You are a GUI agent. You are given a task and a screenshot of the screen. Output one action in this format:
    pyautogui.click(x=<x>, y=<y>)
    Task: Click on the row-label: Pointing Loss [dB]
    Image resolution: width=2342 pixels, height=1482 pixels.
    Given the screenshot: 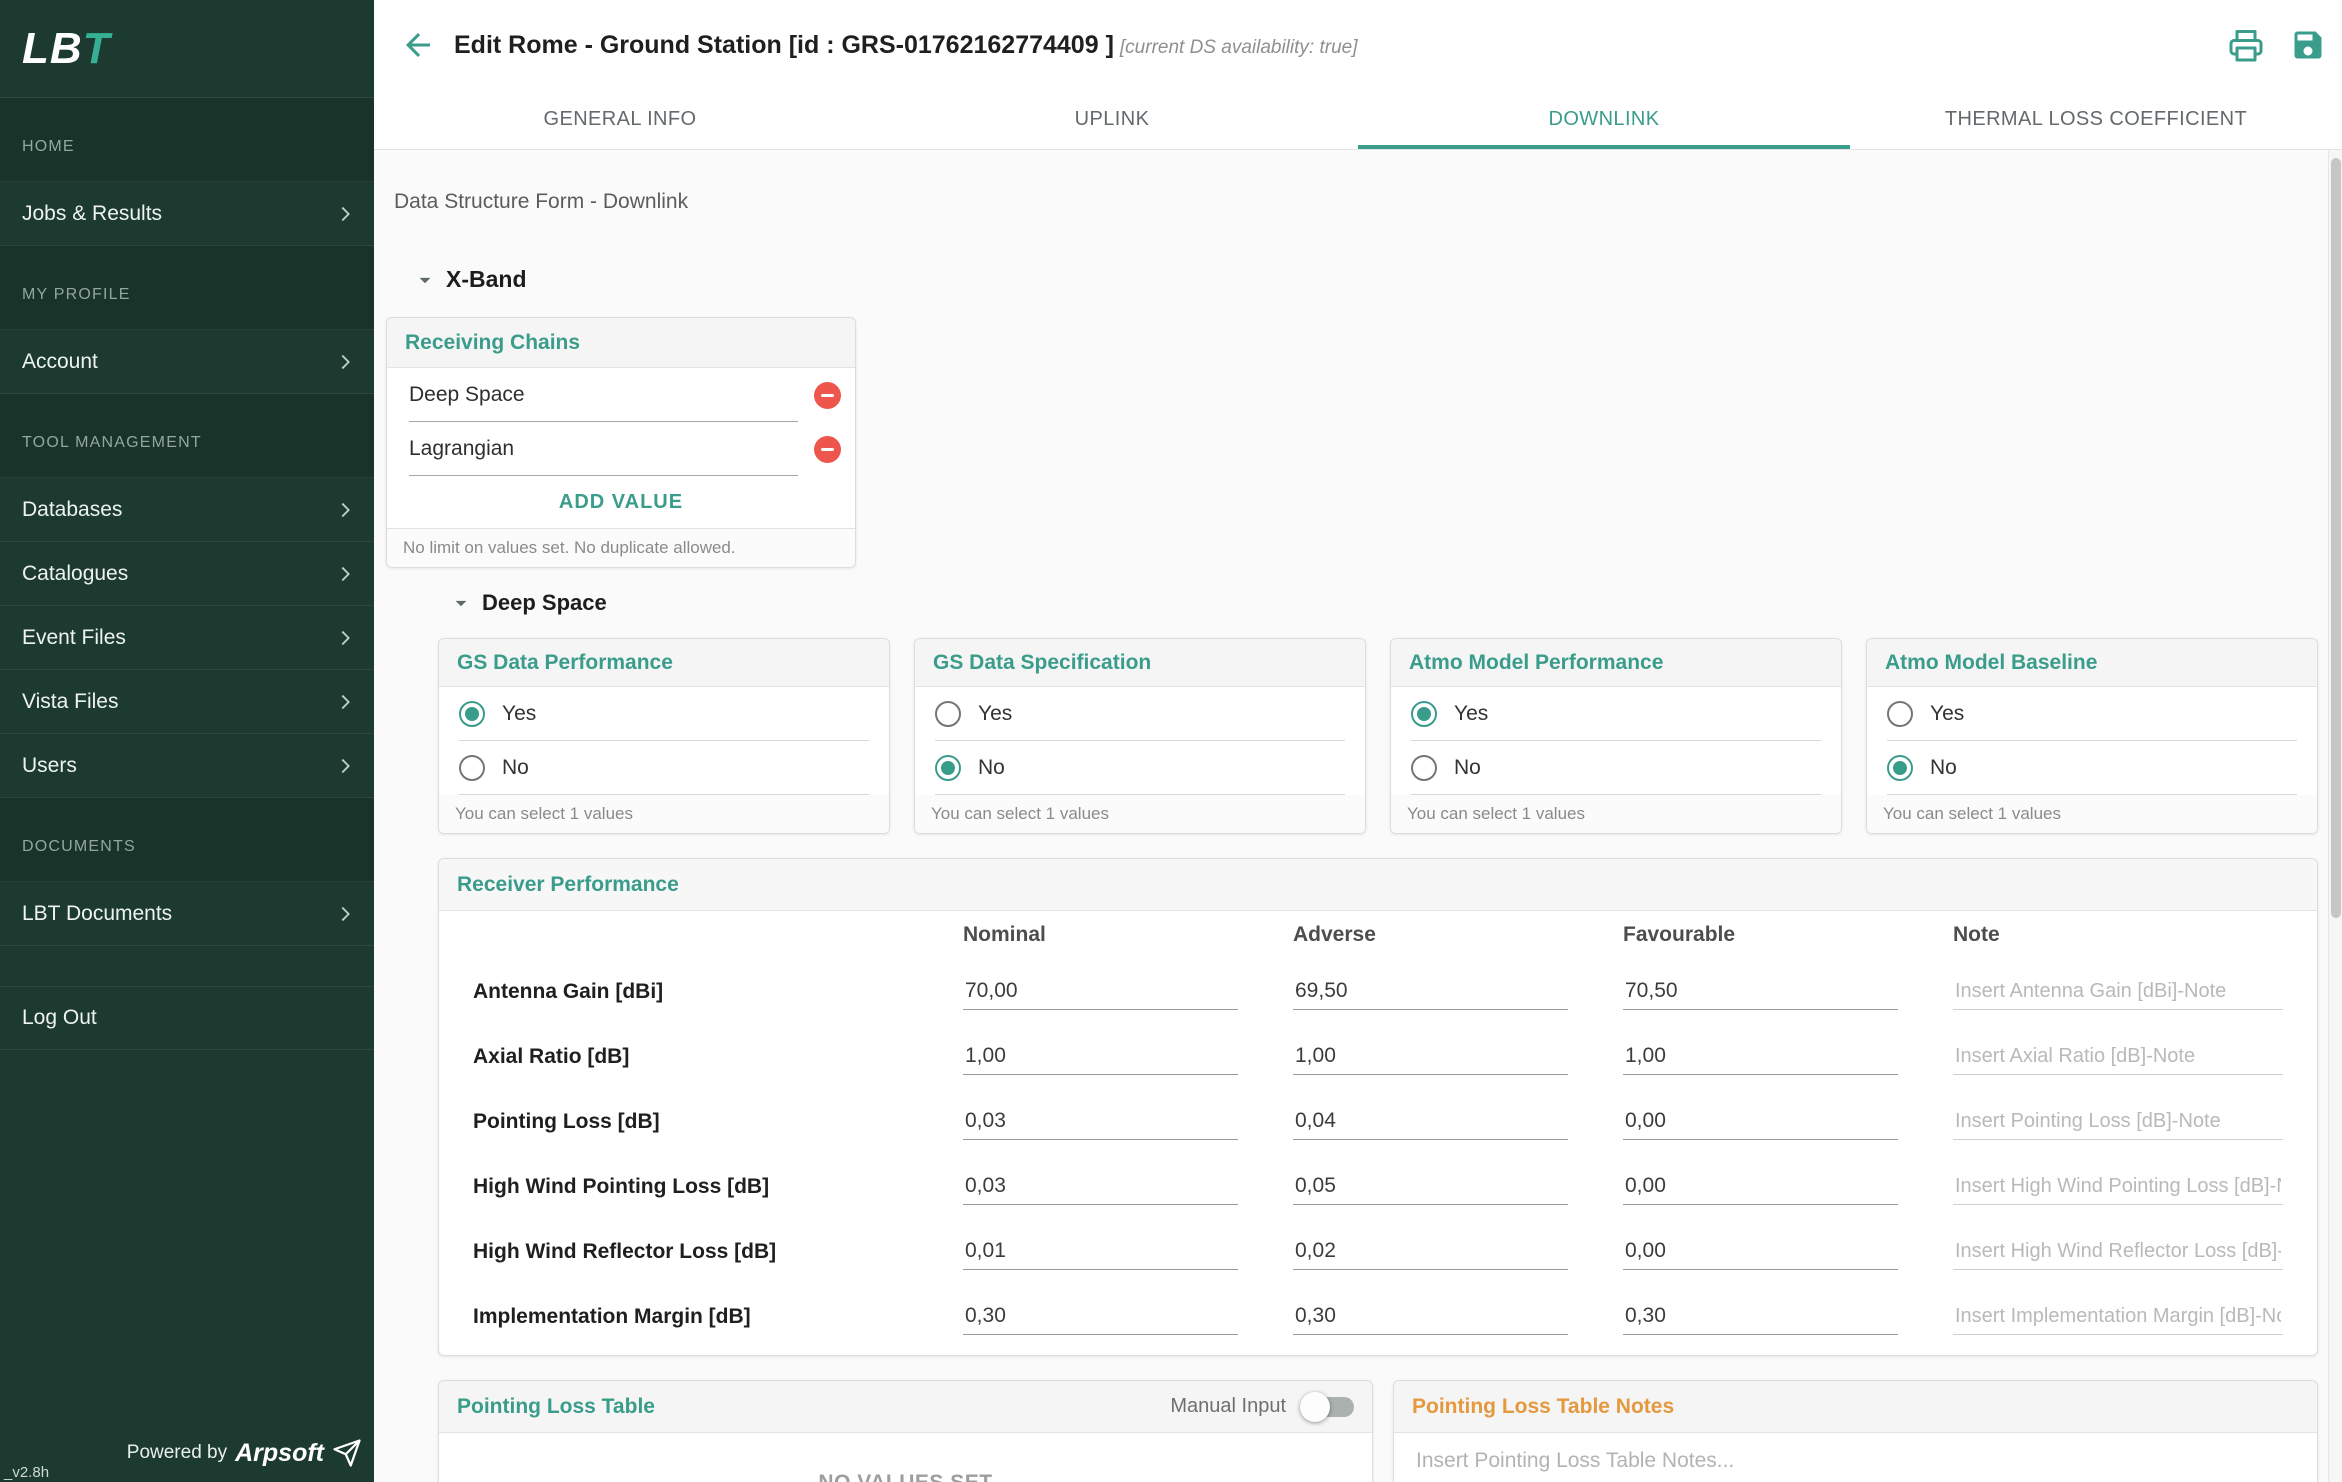 What is the action you would take?
    pyautogui.click(x=566, y=1121)
    